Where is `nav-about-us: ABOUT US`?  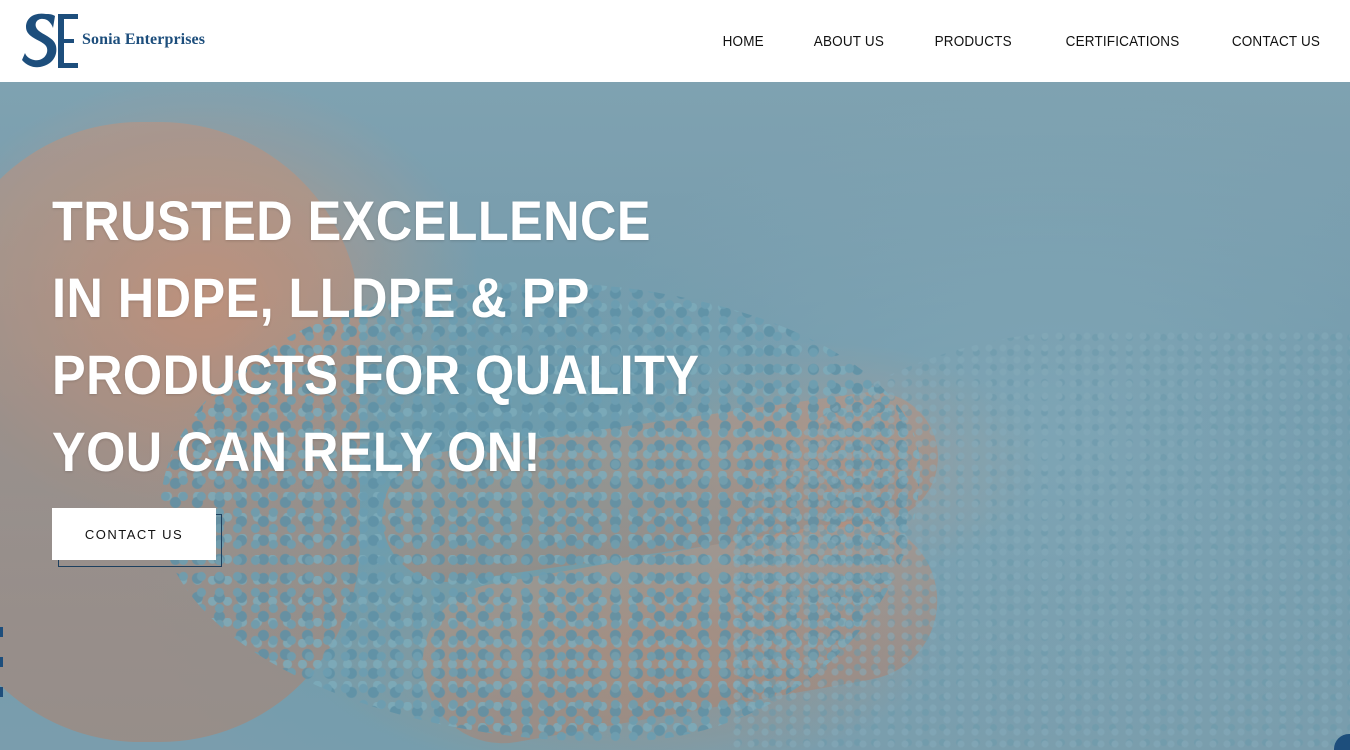 nav-about-us: ABOUT US is located at coordinates (848, 41).